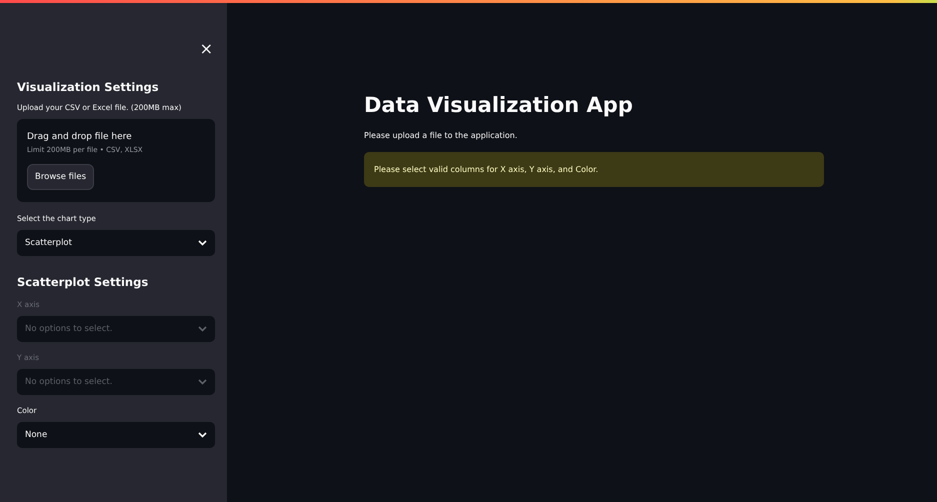  Describe the element at coordinates (116, 243) in the screenshot. I see `select-field: Scatterplot` at that location.